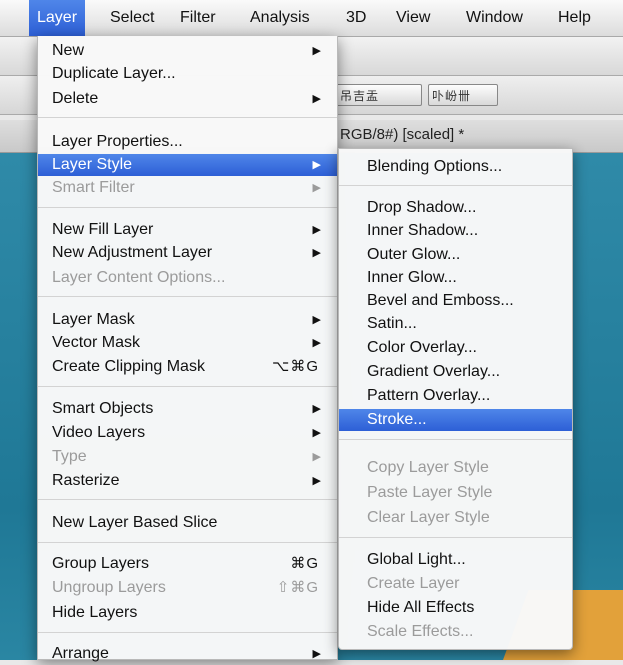 The width and height of the screenshot is (623, 665). Describe the element at coordinates (428, 467) in the screenshot. I see `submenu-item-copy-layer-style: Copy Layer Style` at that location.